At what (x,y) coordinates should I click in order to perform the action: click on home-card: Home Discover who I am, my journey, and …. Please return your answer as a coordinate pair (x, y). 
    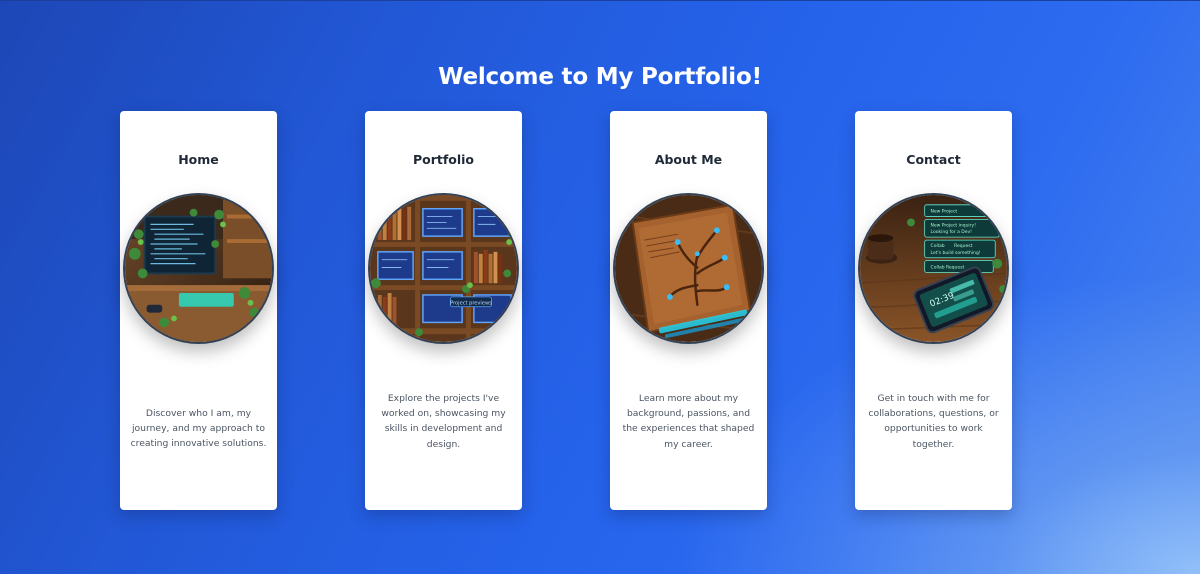
    Looking at the image, I should click on (198, 310).